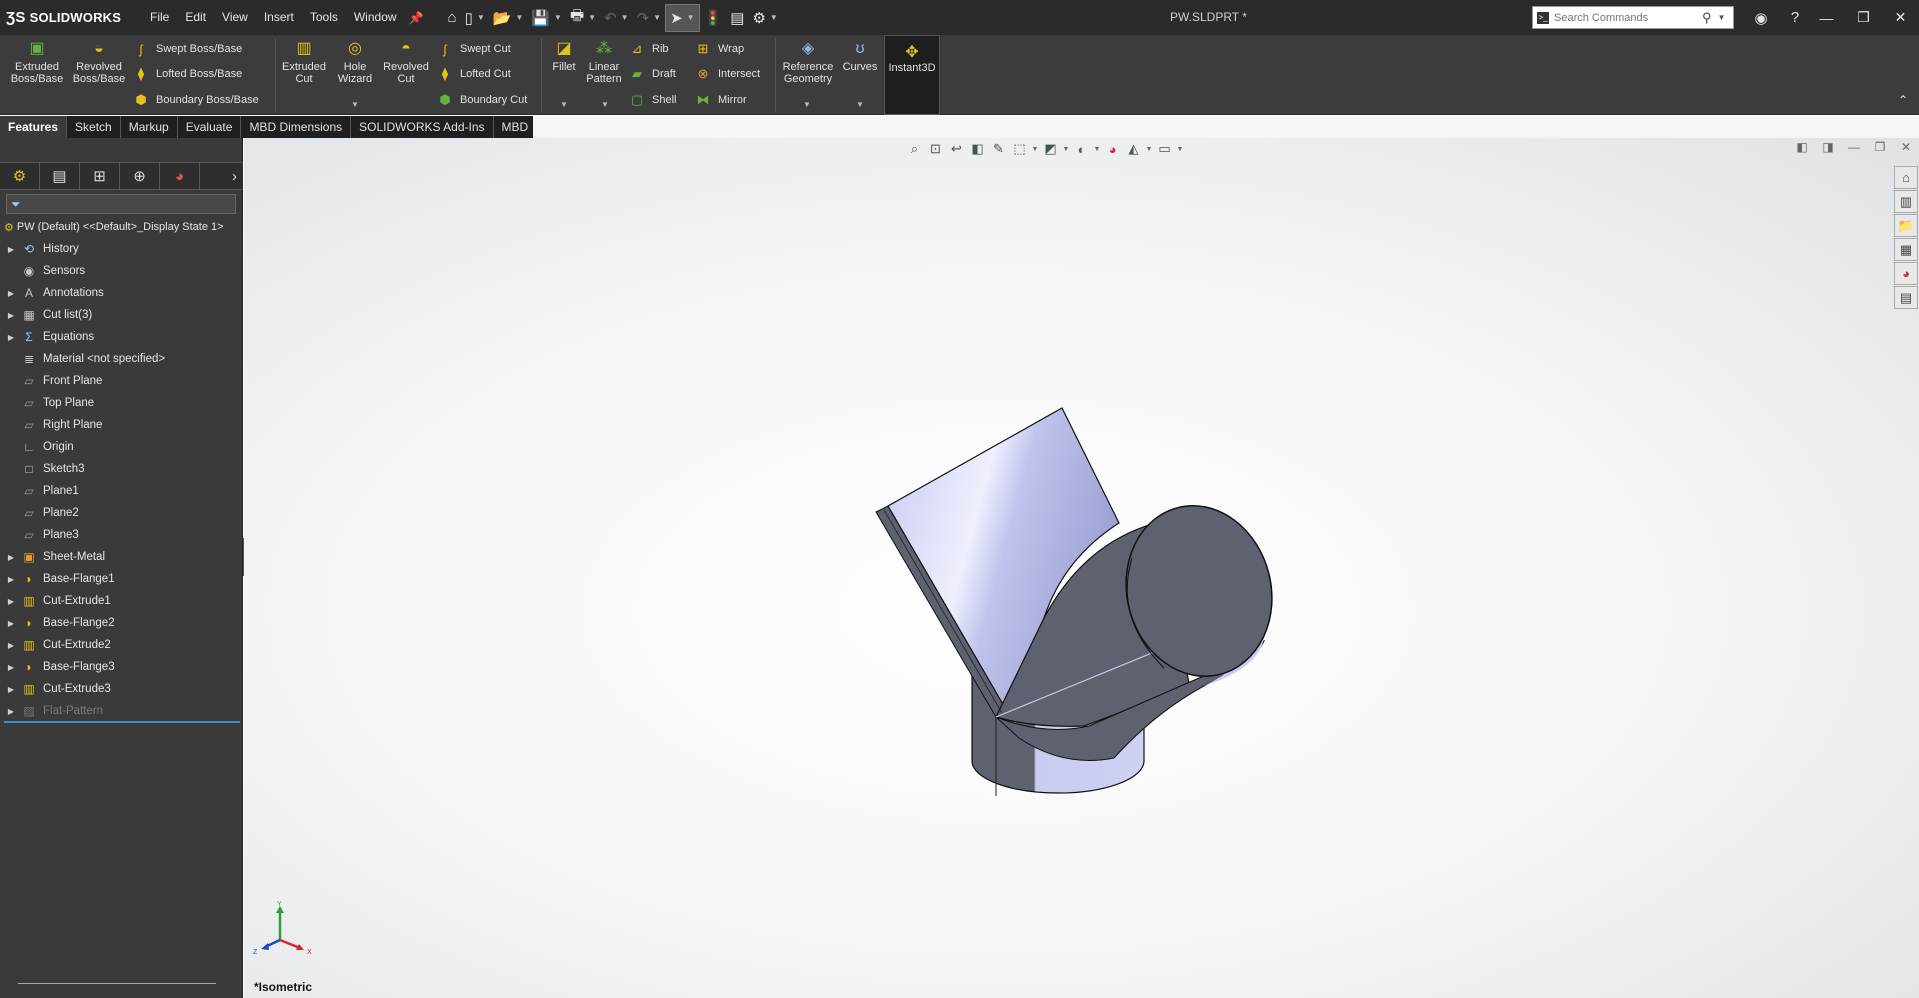 This screenshot has height=998, width=1919. What do you see at coordinates (1906, 177) in the screenshot?
I see `solidworks-resources-icon: ⌂` at bounding box center [1906, 177].